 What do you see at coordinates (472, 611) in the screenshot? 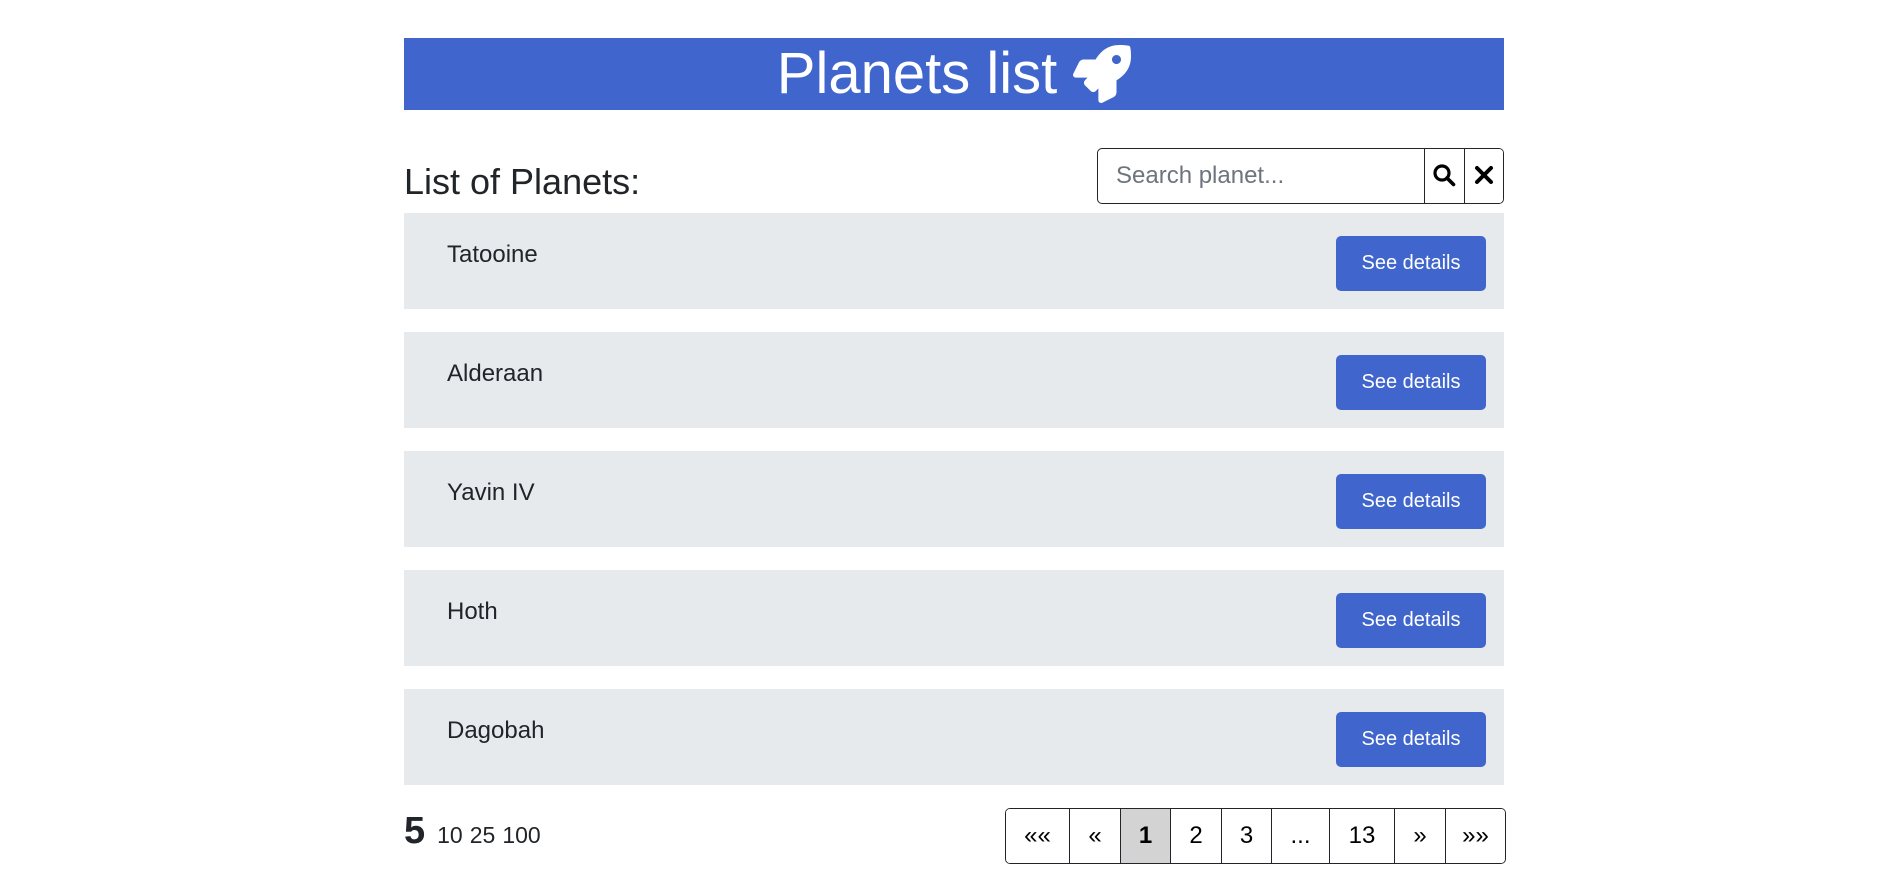
I see `planet-name: Hoth` at bounding box center [472, 611].